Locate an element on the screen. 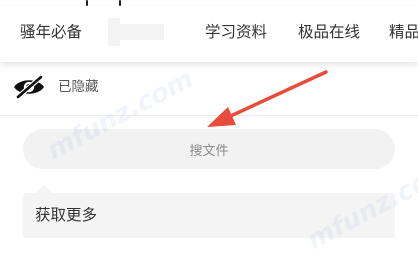  hidden-status-label: 已隐藏 is located at coordinates (78, 87).